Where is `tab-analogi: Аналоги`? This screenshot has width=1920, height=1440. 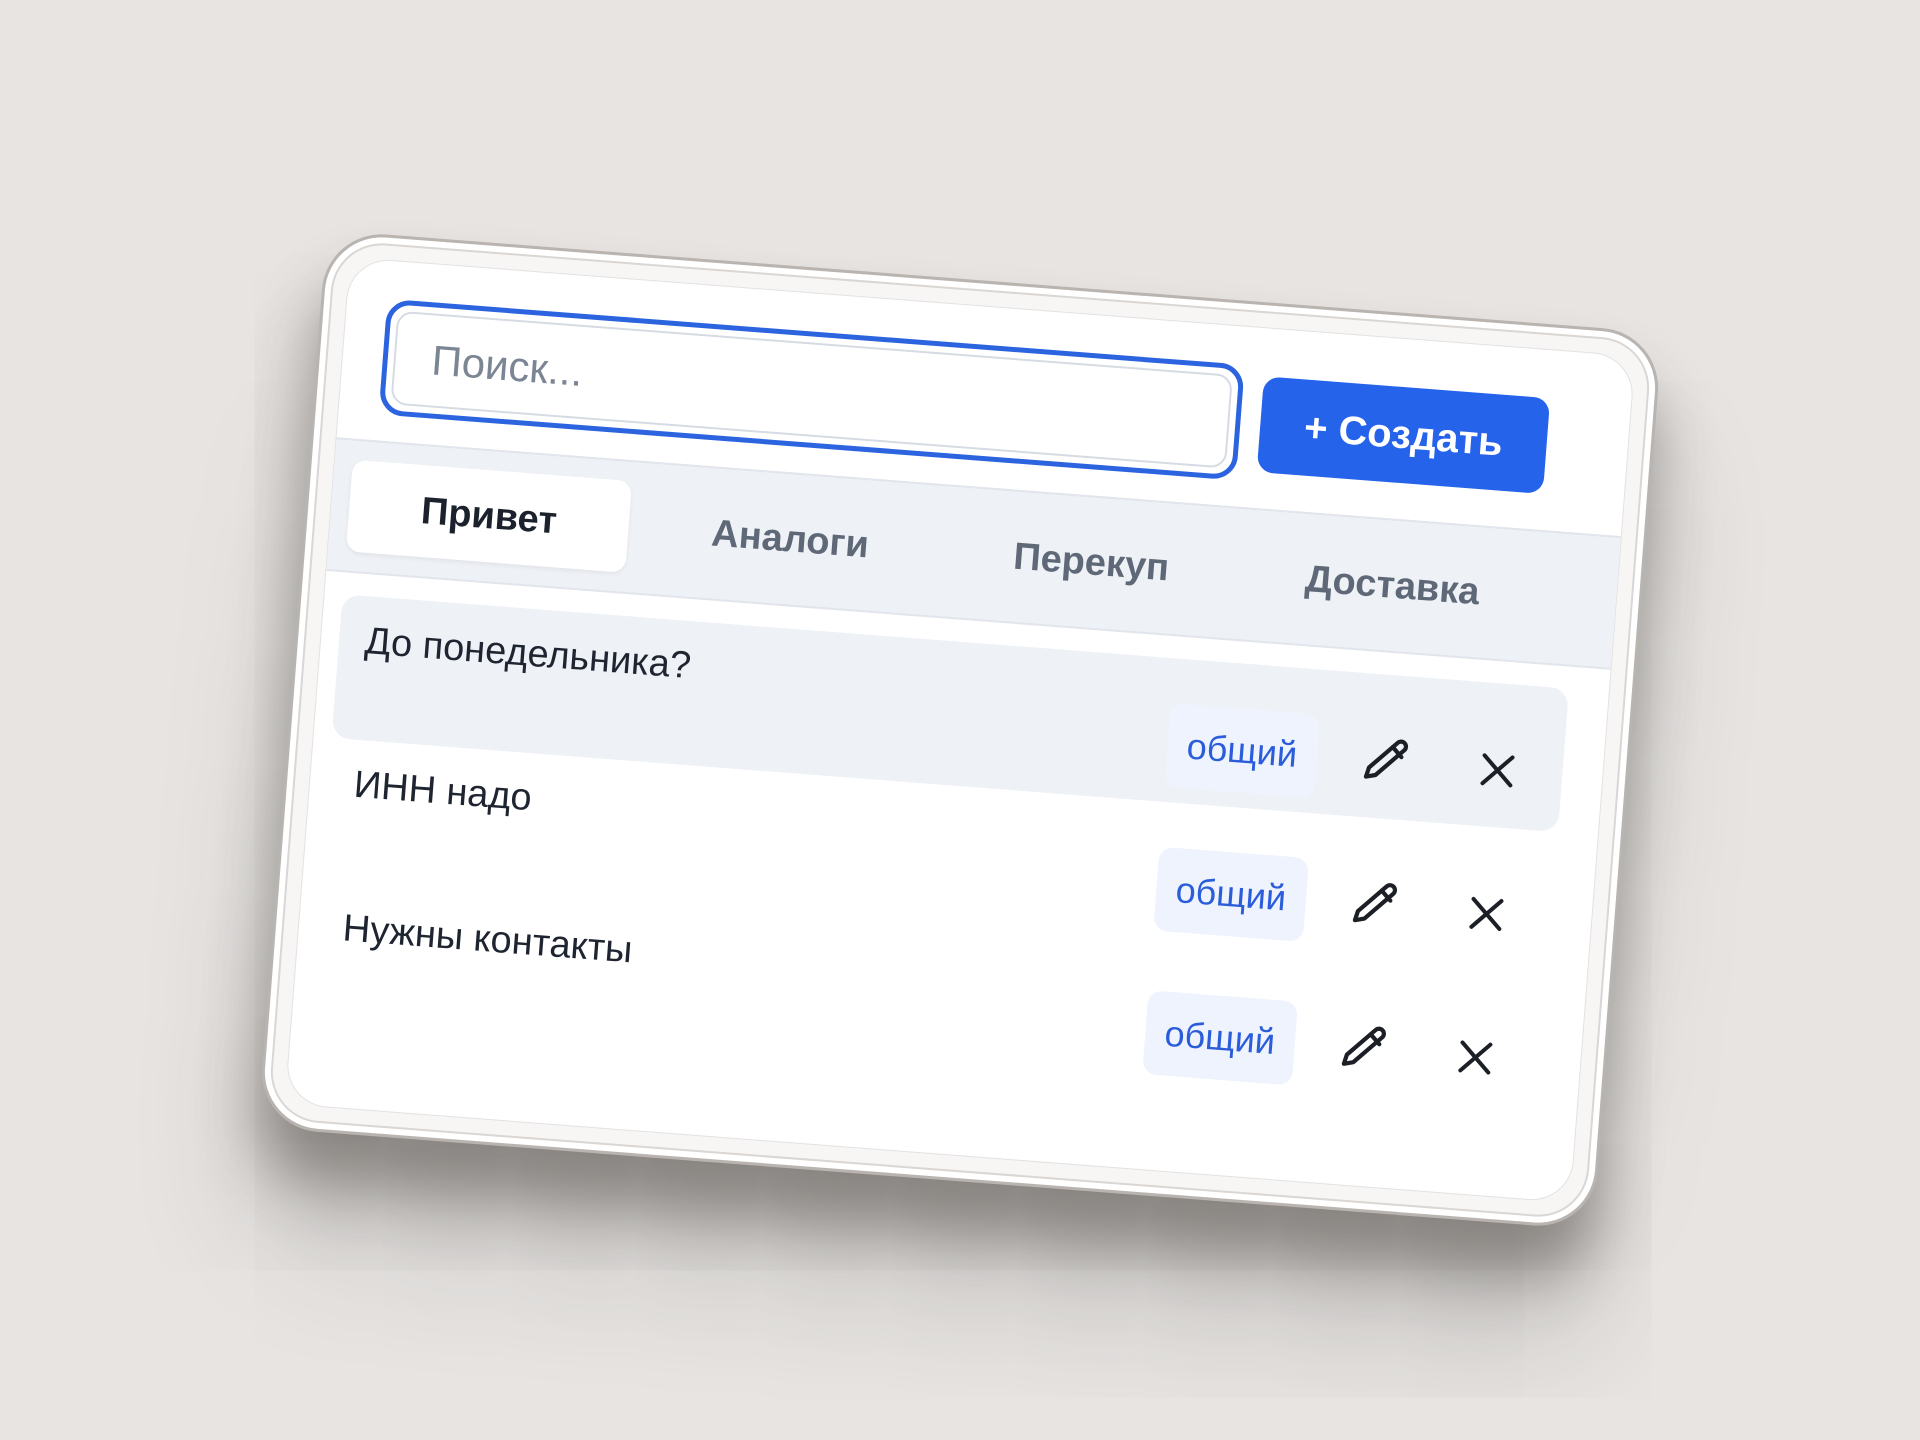
tab-analogi: Аналоги is located at coordinates (790, 539).